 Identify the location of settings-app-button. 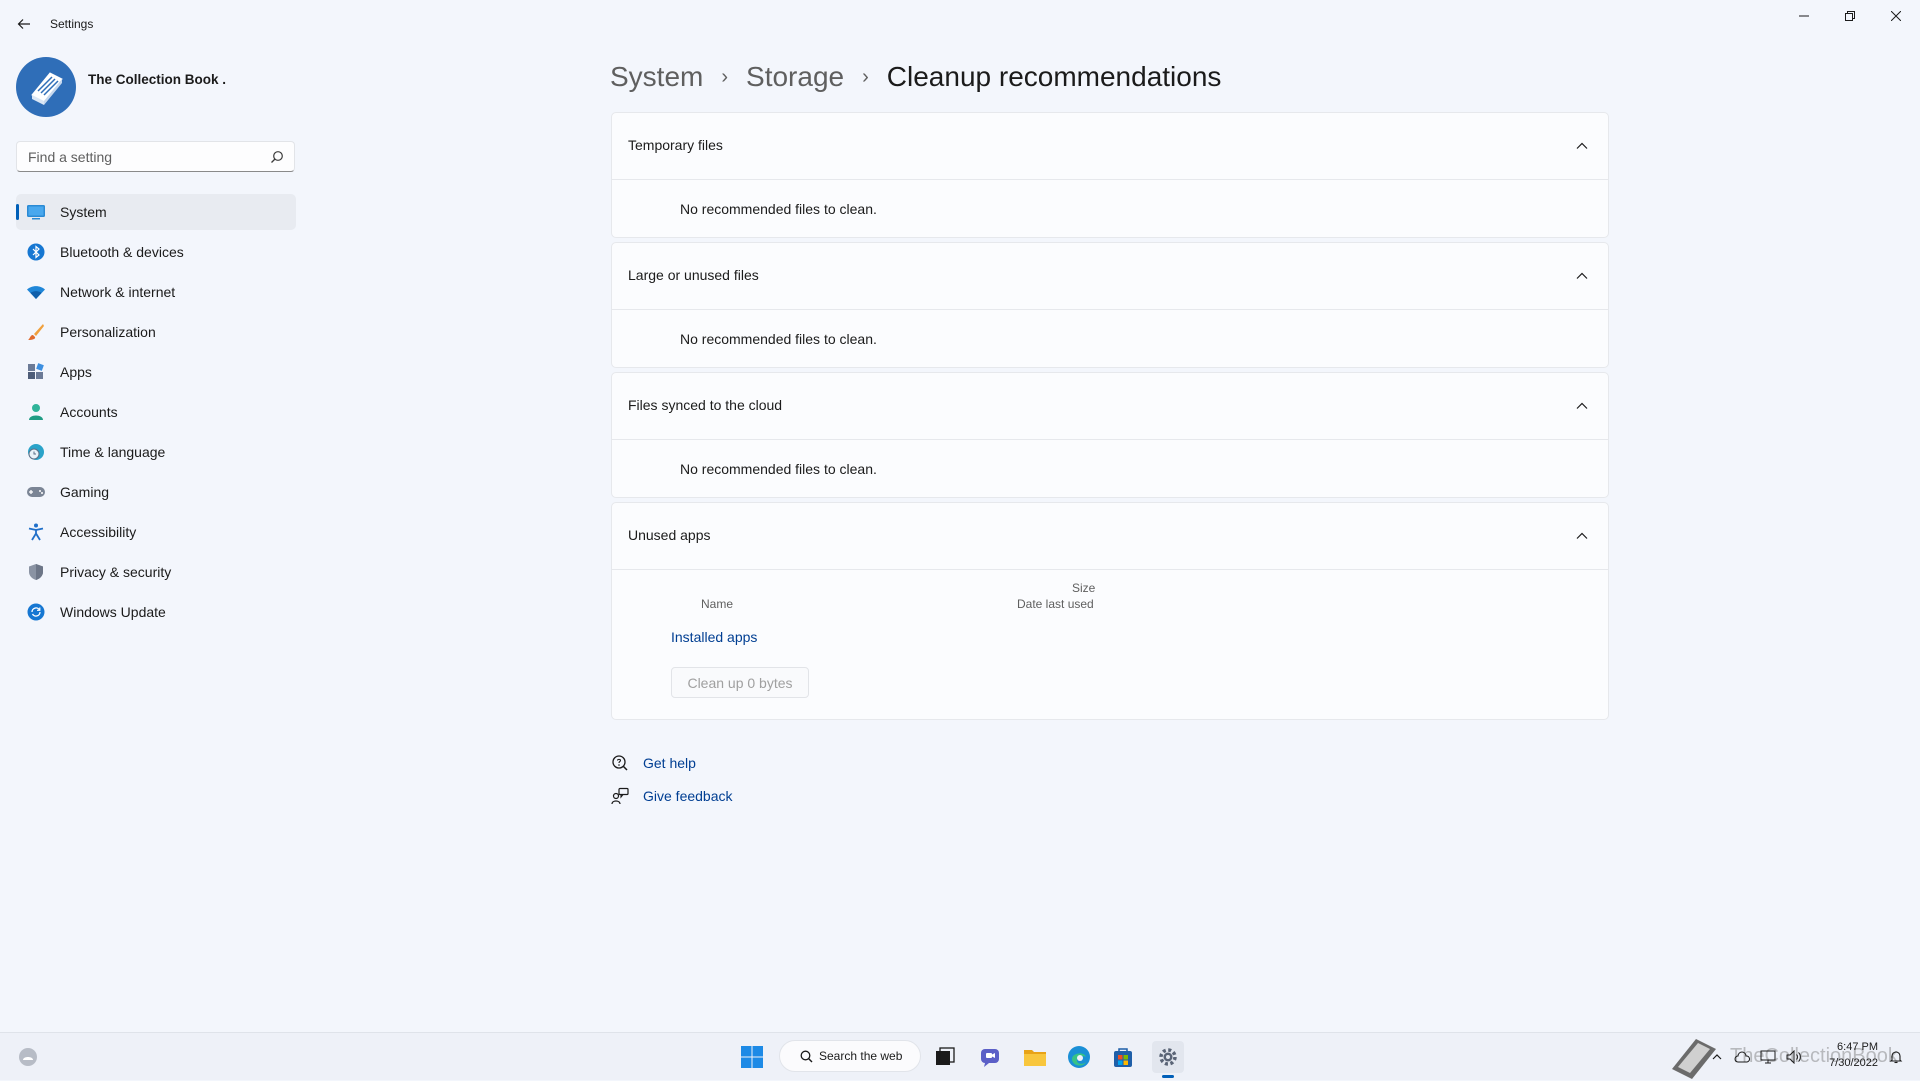
(1168, 1059).